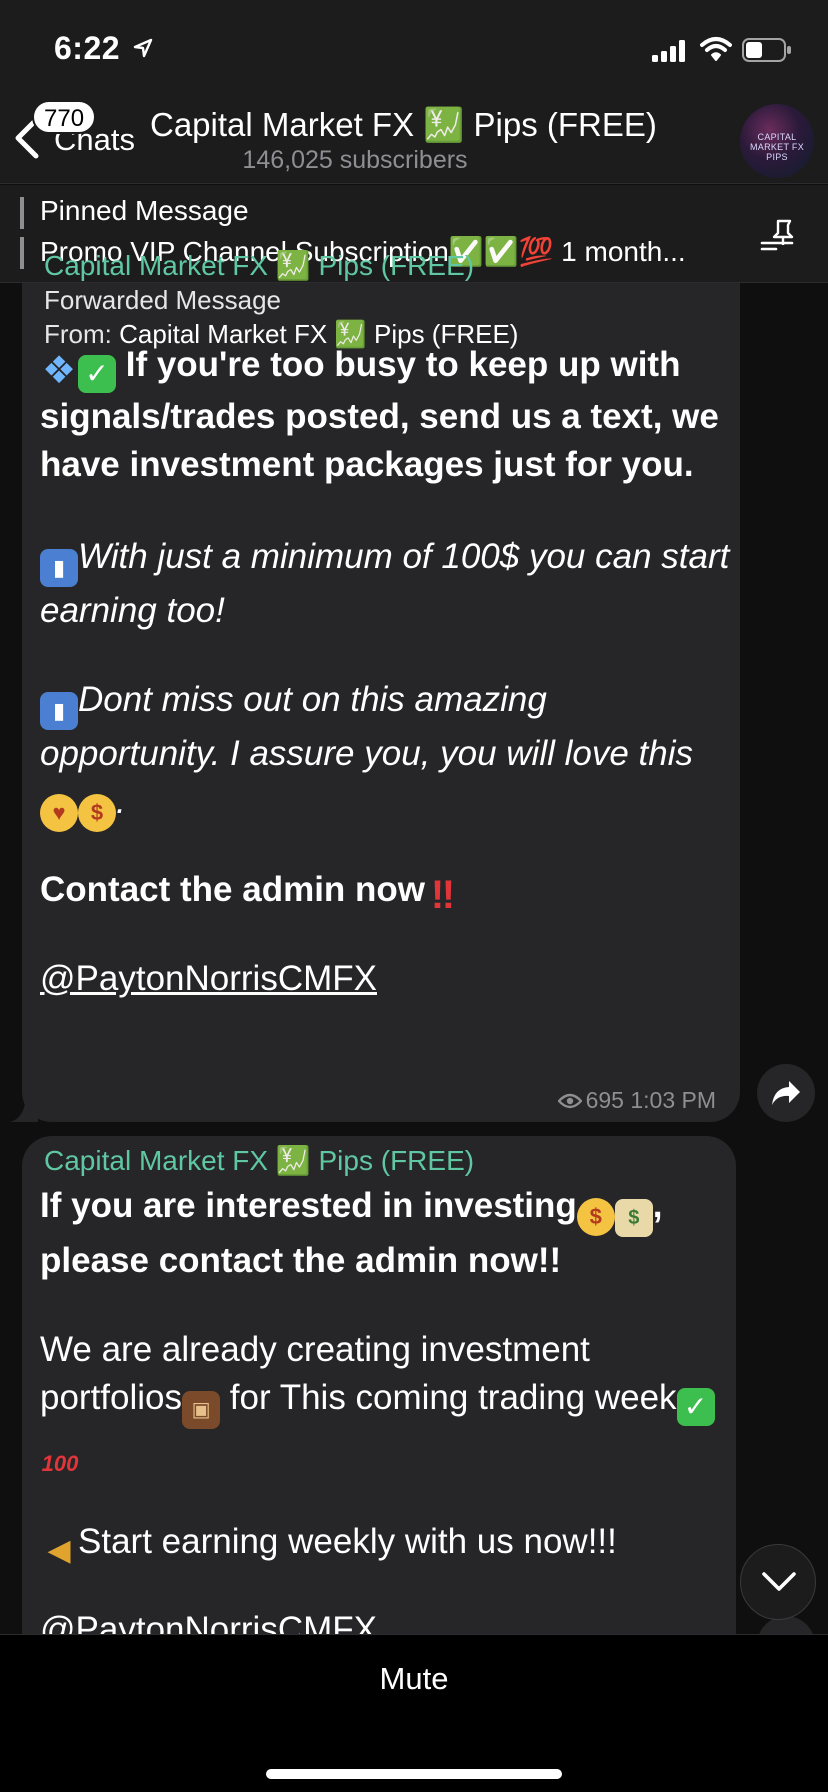 The width and height of the screenshot is (828, 1792). I want to click on pinned-title: Pinned Message, so click(144, 210).